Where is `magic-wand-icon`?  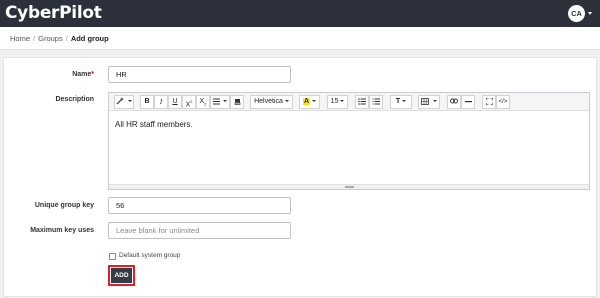 magic-wand-icon is located at coordinates (124, 102).